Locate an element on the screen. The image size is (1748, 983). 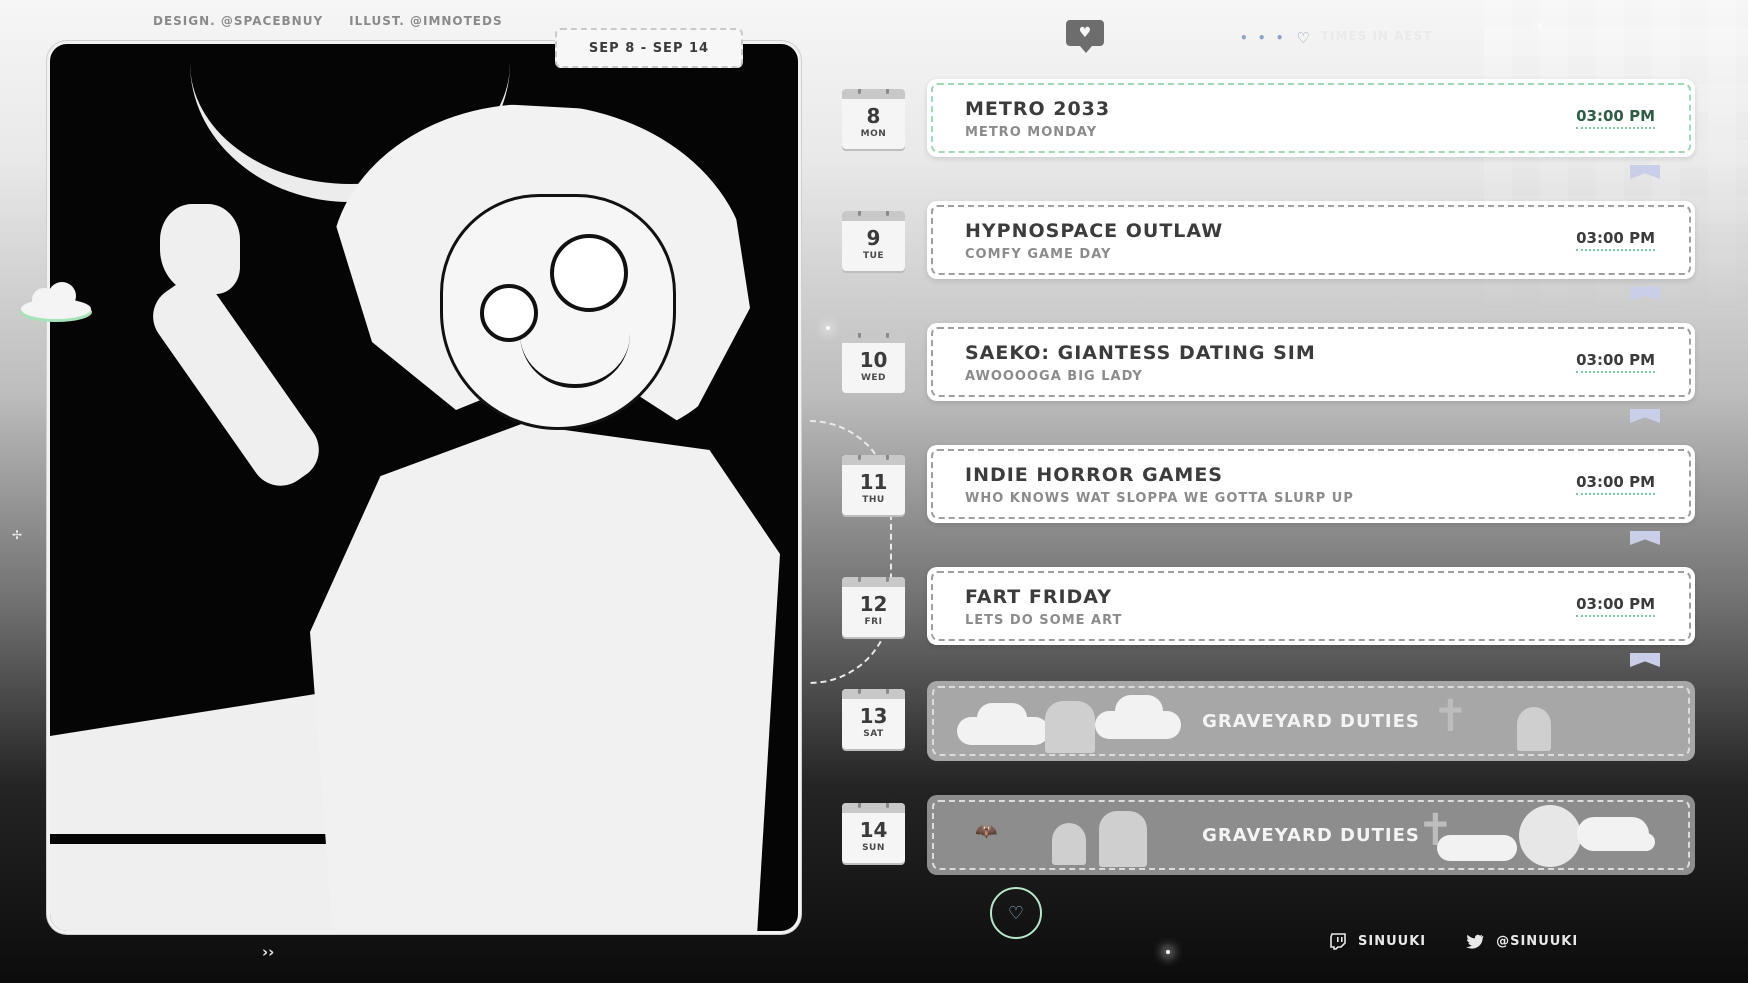
day-of-week: WED is located at coordinates (873, 378).